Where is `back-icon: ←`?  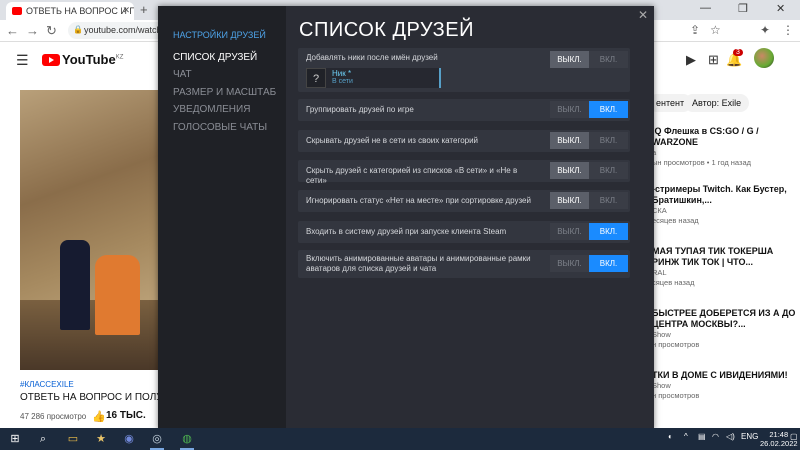 back-icon: ← is located at coordinates (12, 30).